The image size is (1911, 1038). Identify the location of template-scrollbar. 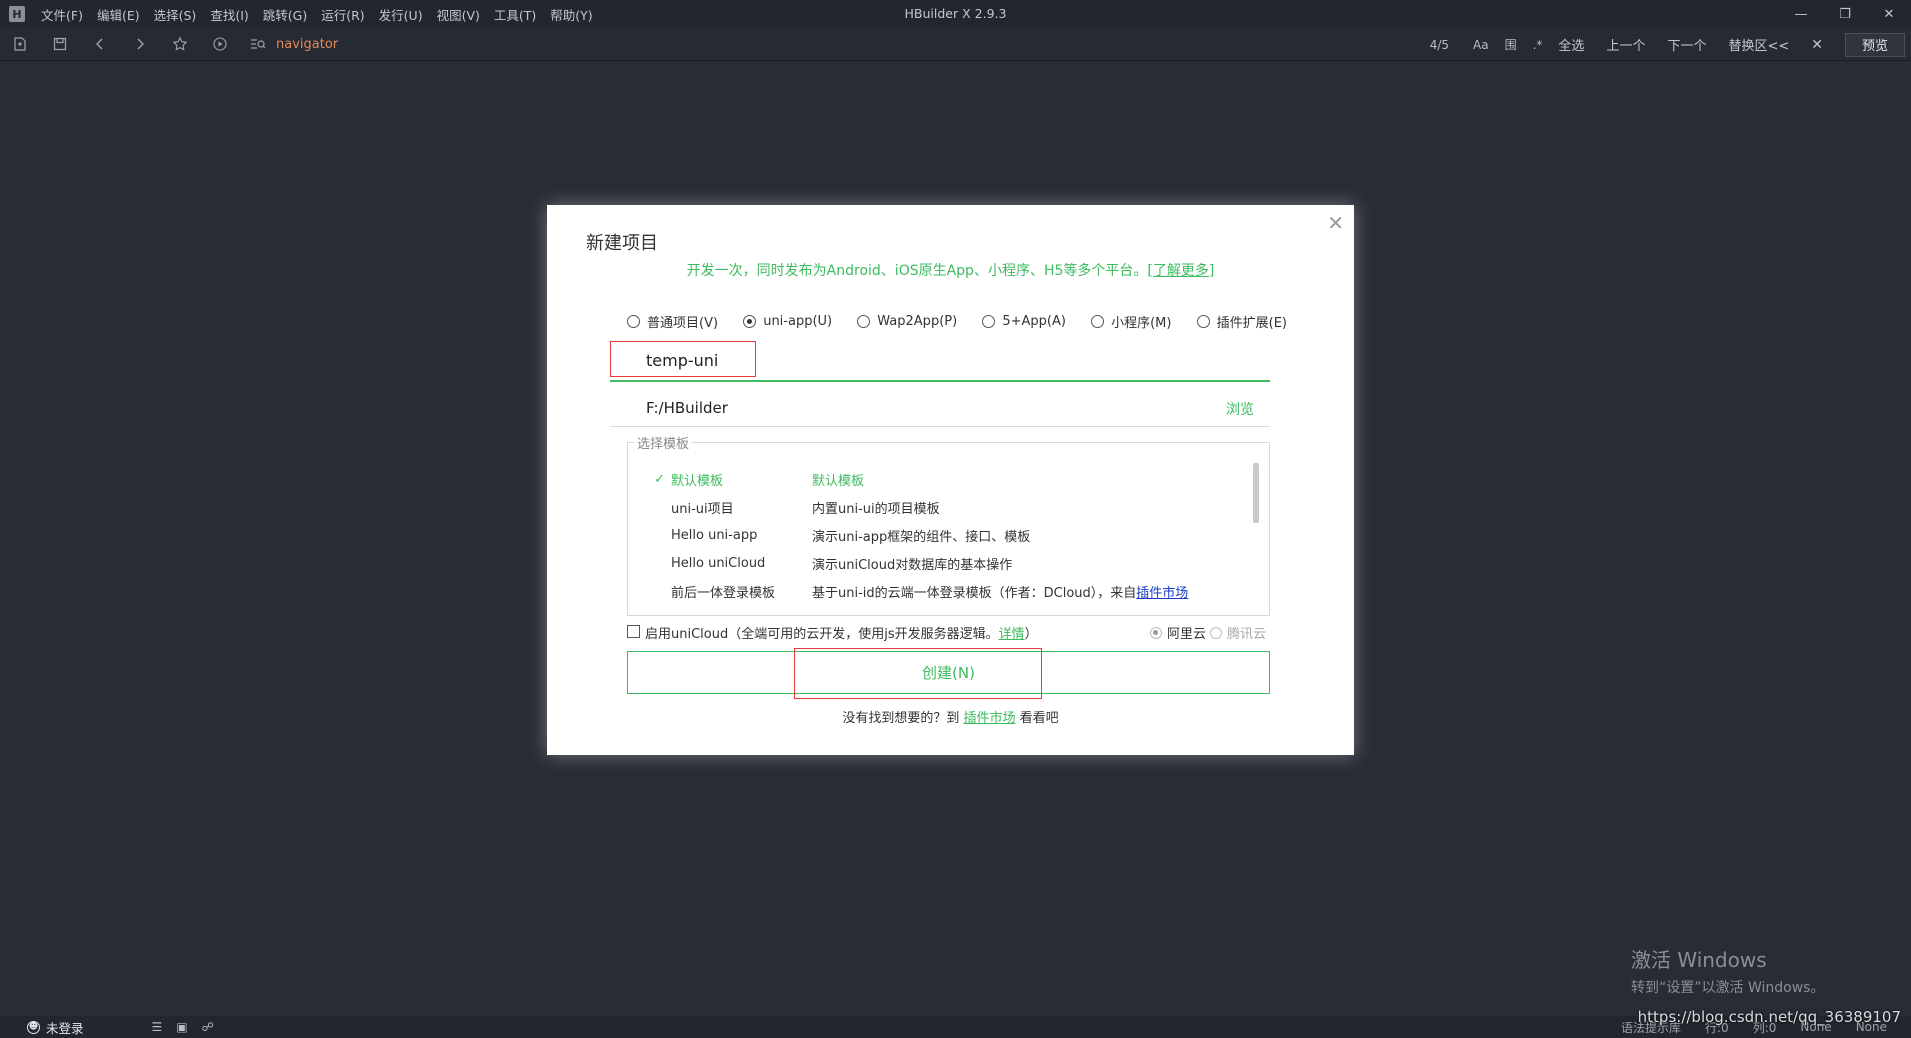
(1256, 493).